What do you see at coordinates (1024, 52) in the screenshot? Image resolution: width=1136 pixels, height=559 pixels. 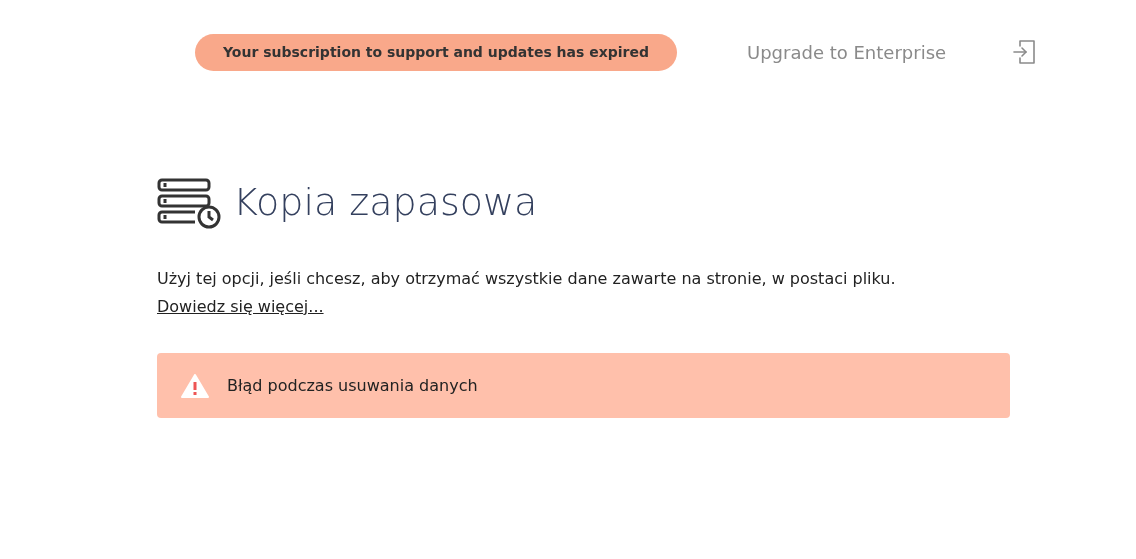 I see `logout-icon` at bounding box center [1024, 52].